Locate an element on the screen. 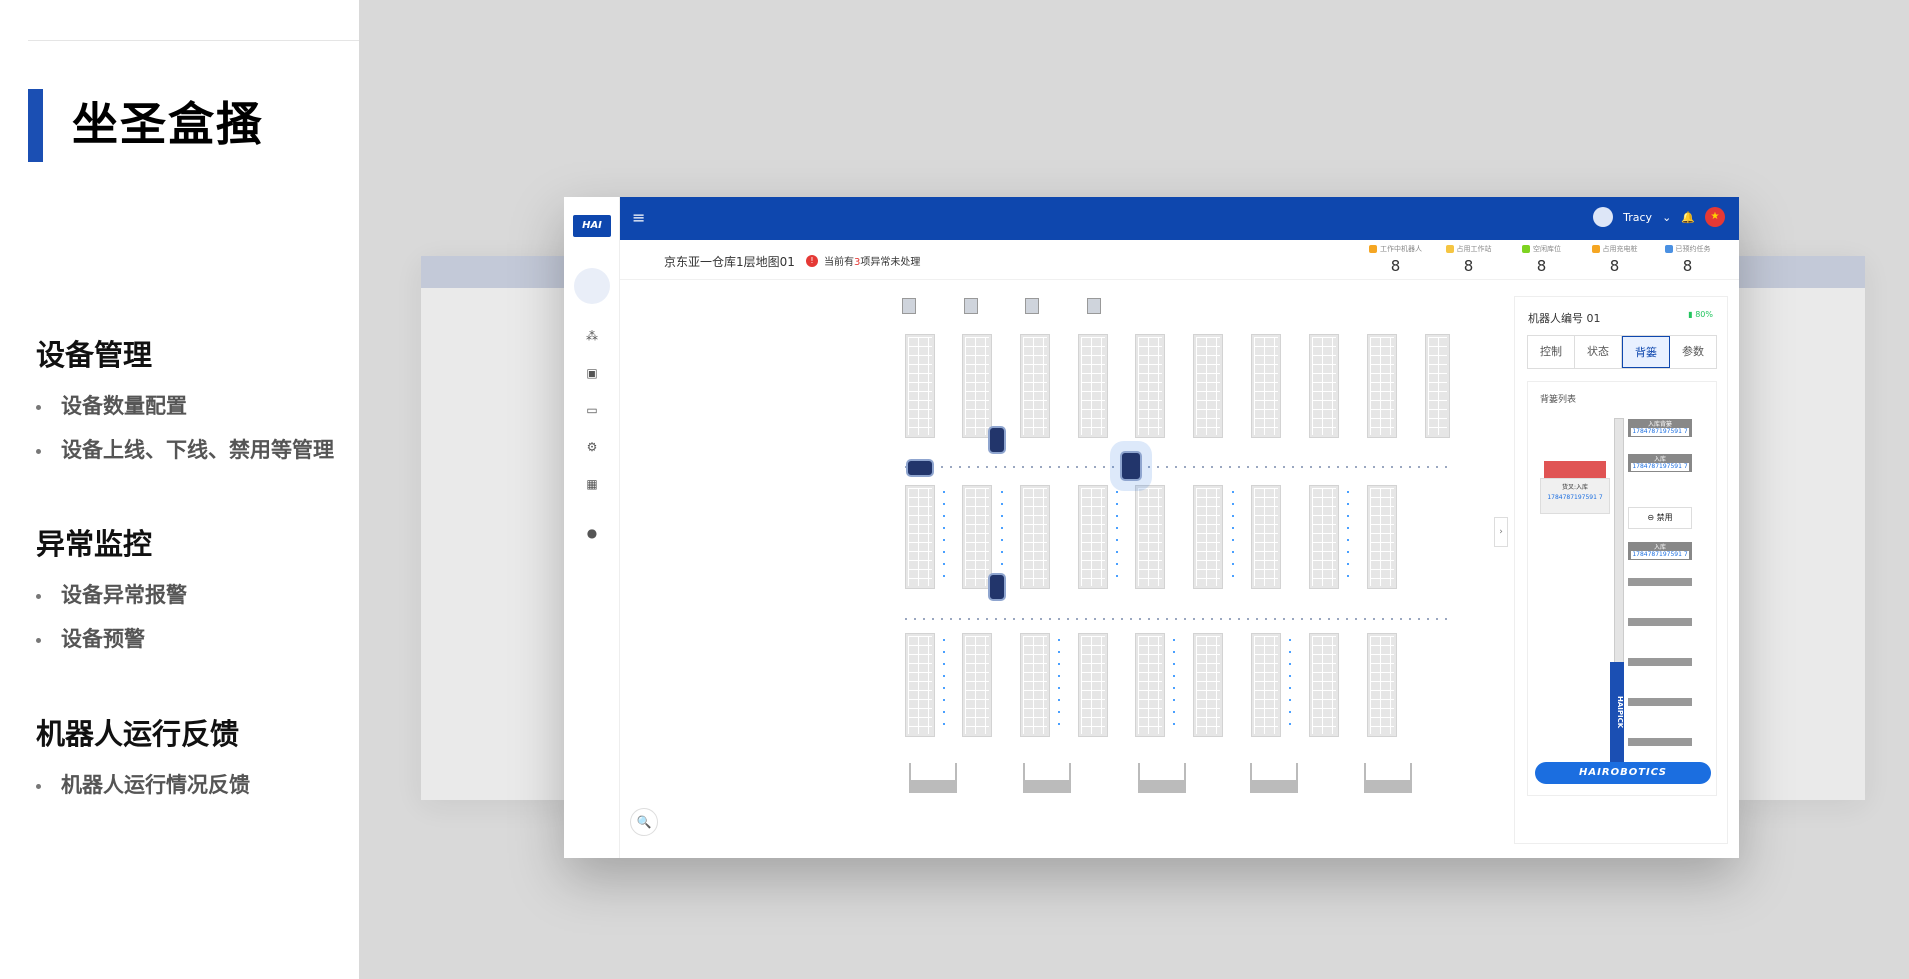  fork-card: 货叉:入库 1784787197591 7 is located at coordinates (1575, 496).